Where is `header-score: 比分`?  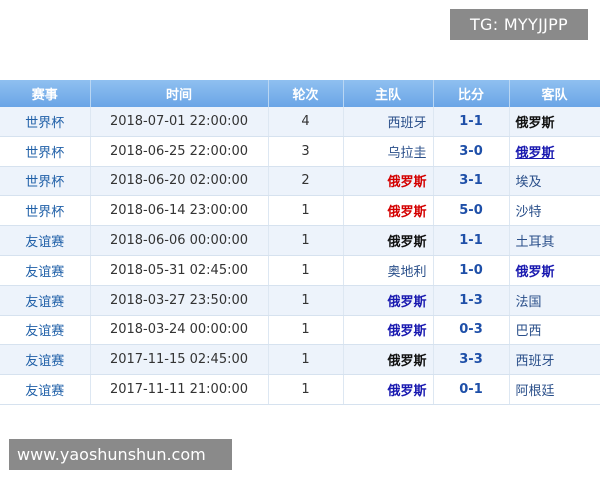
header-score: 比分 is located at coordinates (471, 93).